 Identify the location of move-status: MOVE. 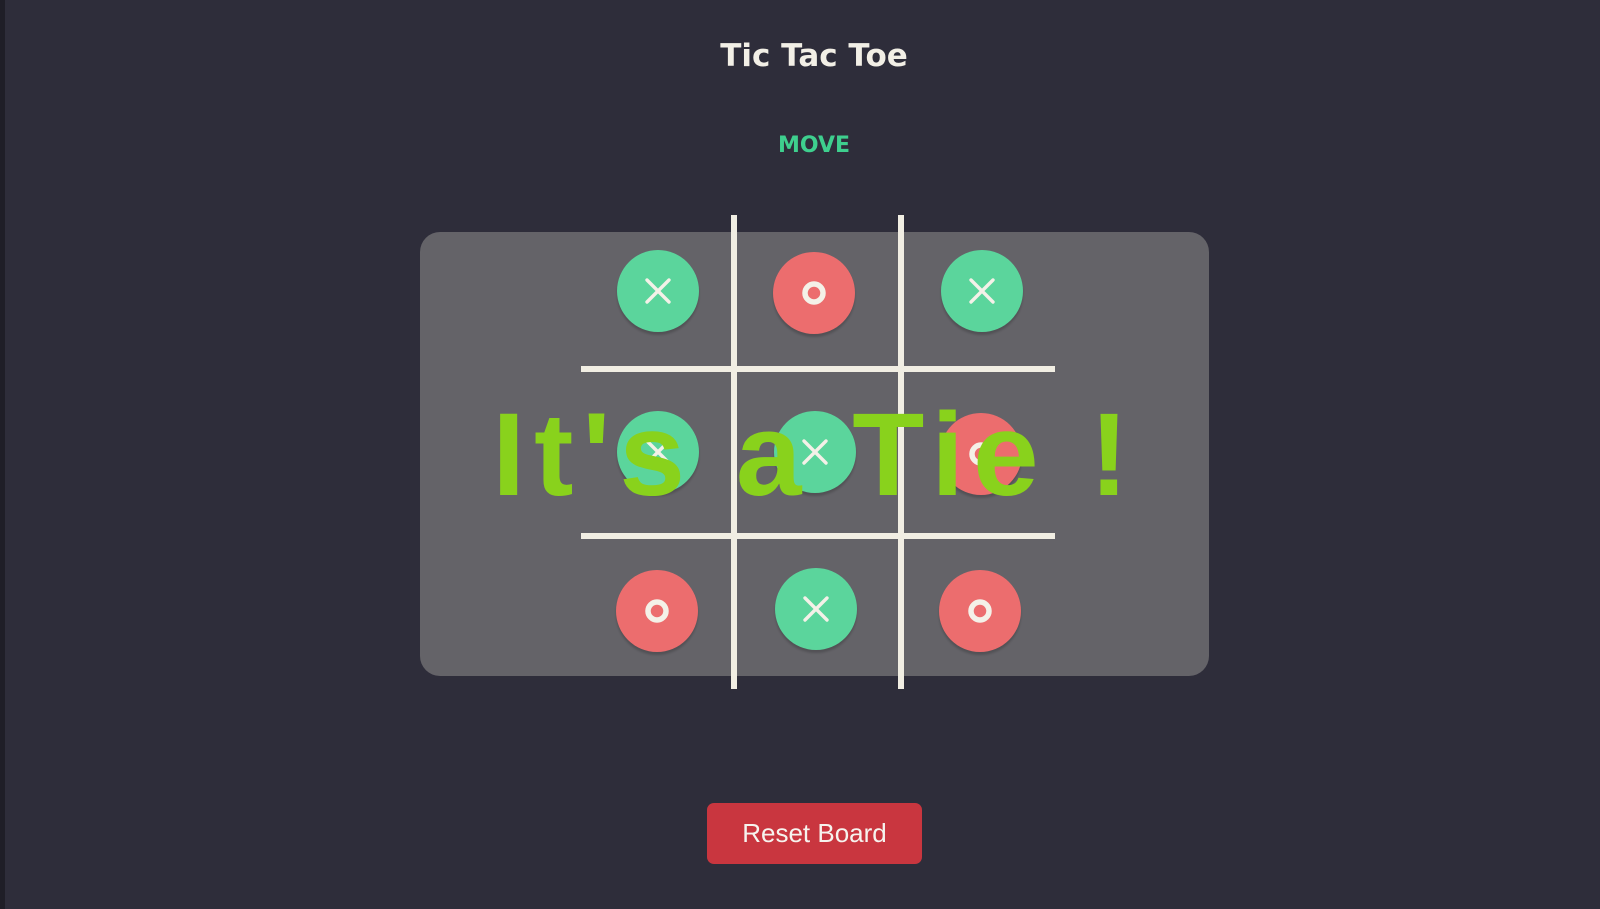
(814, 145).